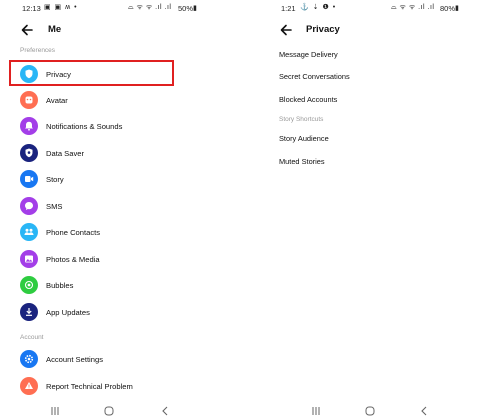 The image size is (477, 420). Describe the element at coordinates (89, 386) in the screenshot. I see `settings-item-label: Report Technical Problem` at that location.